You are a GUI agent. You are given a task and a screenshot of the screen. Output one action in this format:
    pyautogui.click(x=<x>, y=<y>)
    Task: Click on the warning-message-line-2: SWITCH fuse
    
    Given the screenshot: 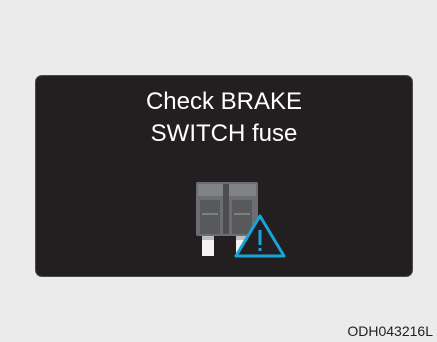 What is the action you would take?
    pyautogui.click(x=224, y=133)
    